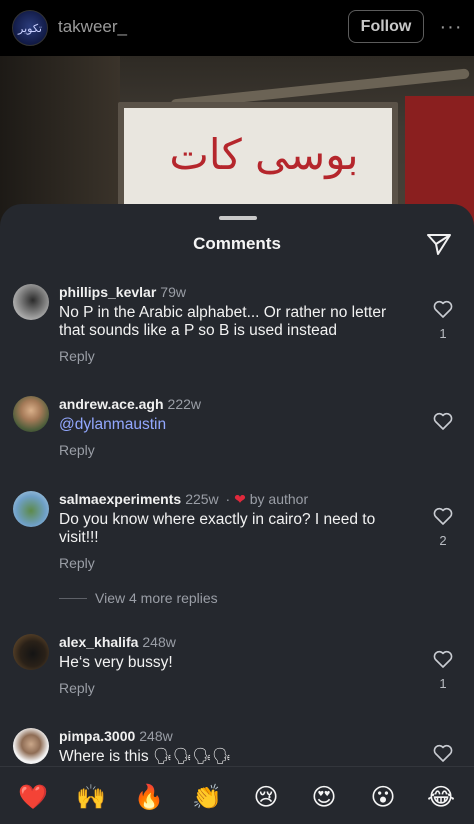 The image size is (474, 824). I want to click on comment-header: phillips_kevlar 79w, so click(122, 292).